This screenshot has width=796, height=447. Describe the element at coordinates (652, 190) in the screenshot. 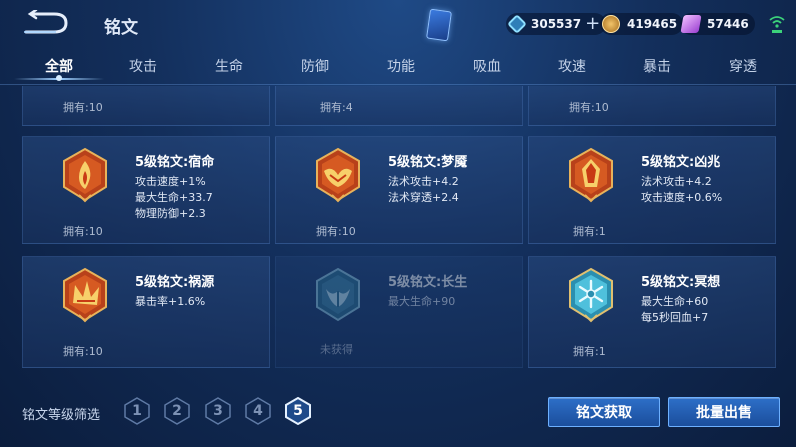

I see `rune-card: 5级铭文:凶兆 法术攻击+4.2 攻击速度+0.6% 拥有:1` at that location.